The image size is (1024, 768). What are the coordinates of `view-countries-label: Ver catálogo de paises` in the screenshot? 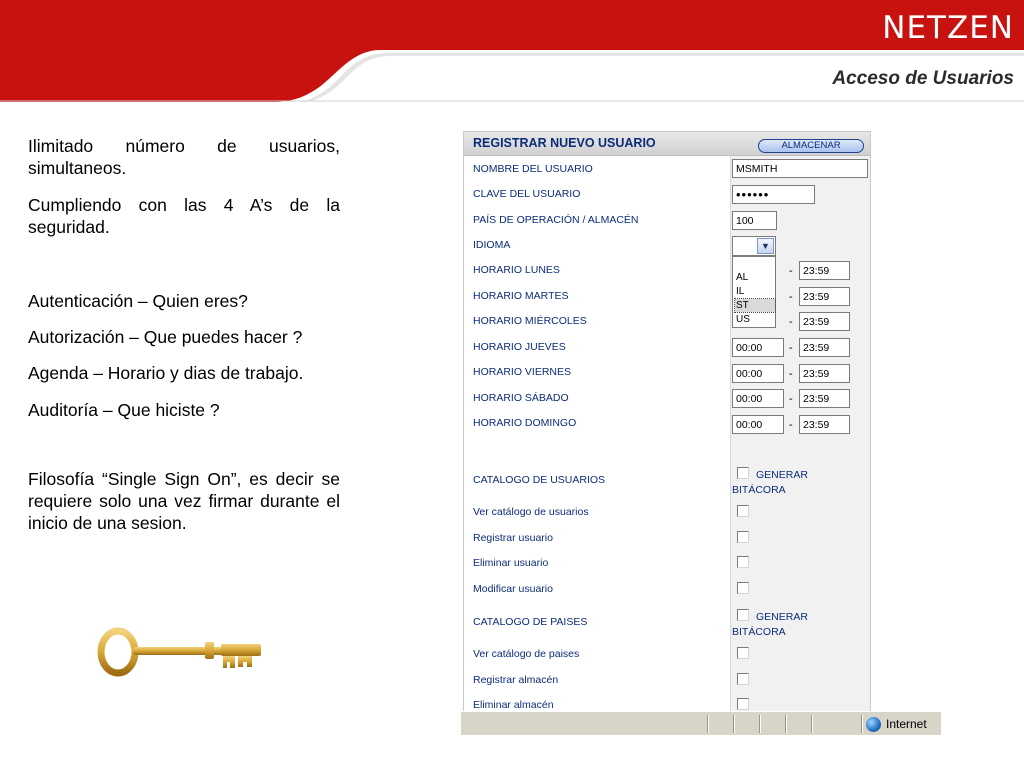 It's located at (526, 654).